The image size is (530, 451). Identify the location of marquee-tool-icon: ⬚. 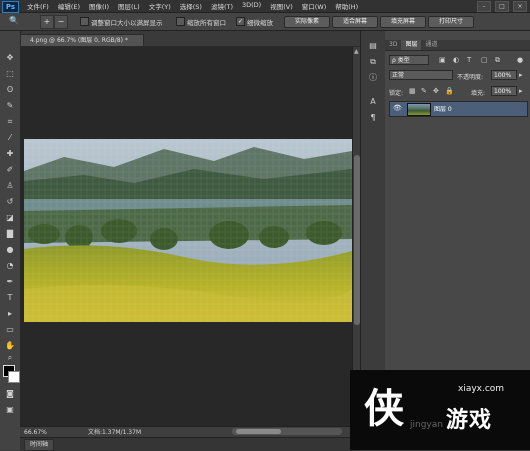
(10, 74).